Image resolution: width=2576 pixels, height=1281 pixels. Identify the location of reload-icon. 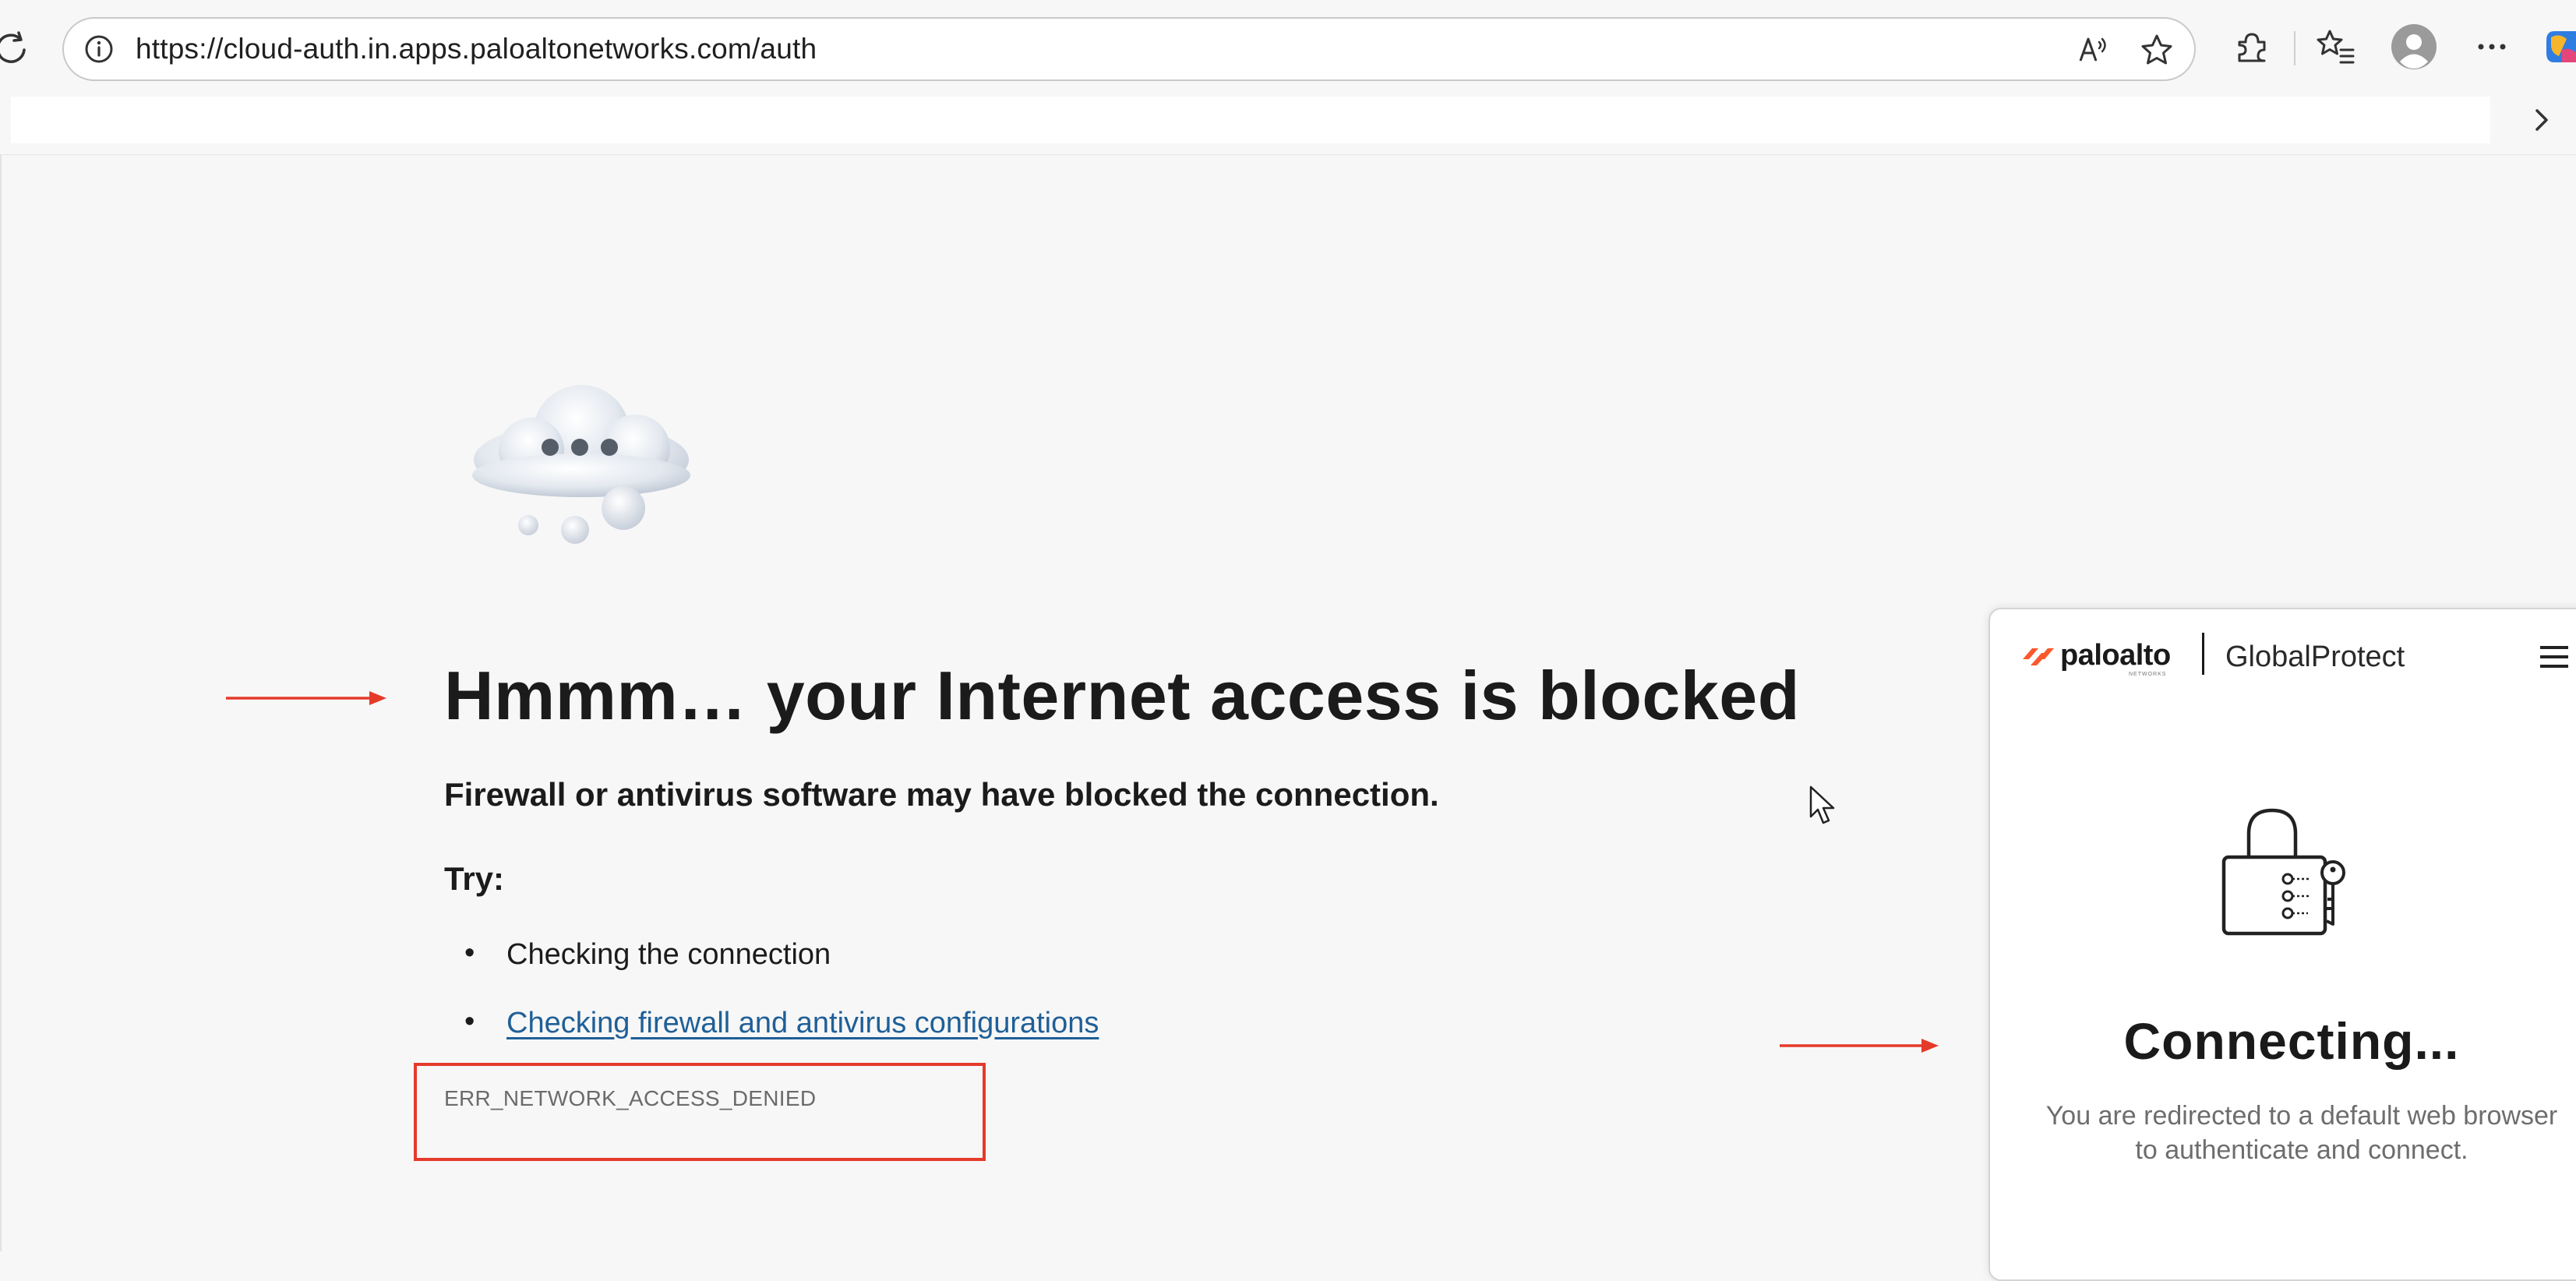
(16, 48).